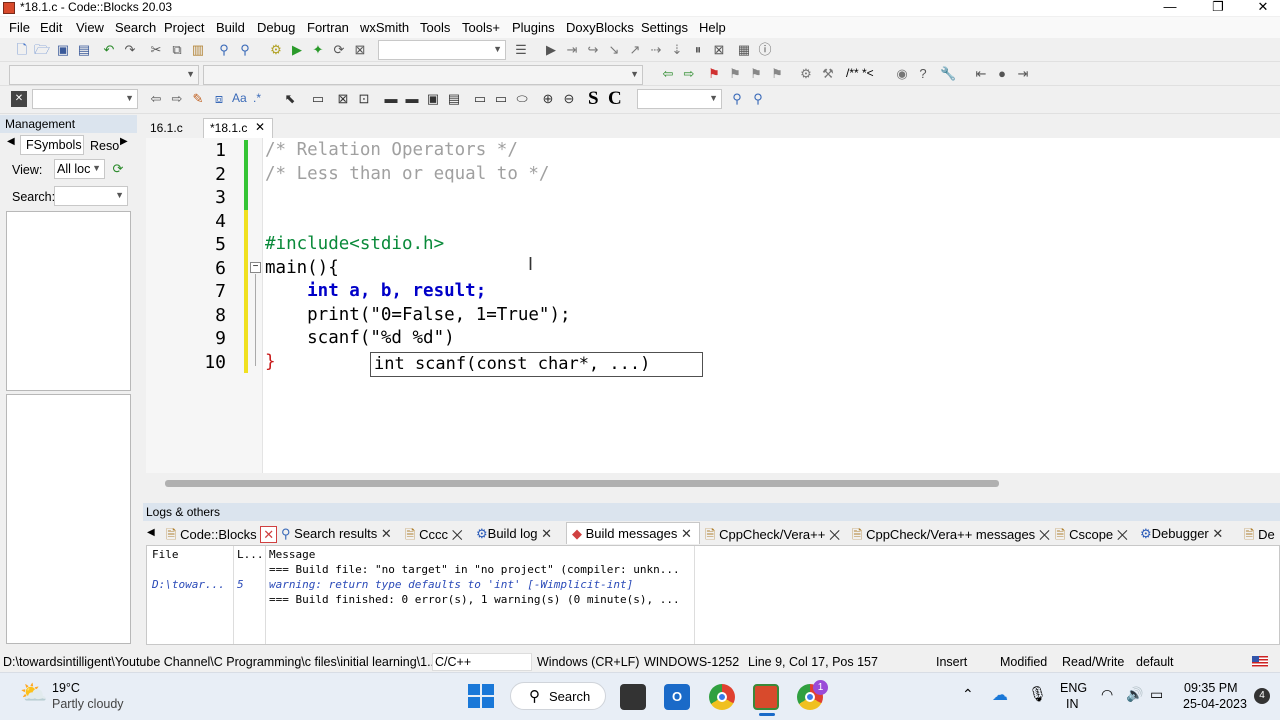 The width and height of the screenshot is (1280, 720). I want to click on search-icon: ⚲, so click(737, 99).